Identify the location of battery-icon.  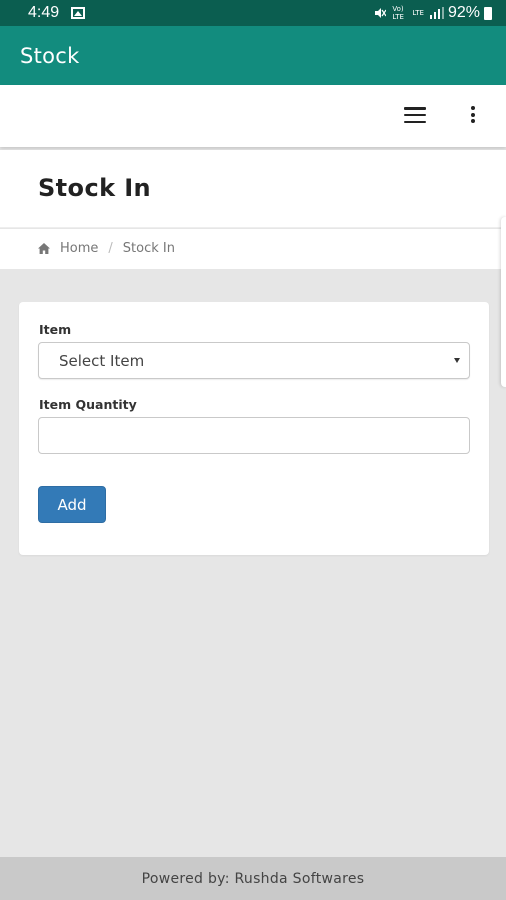
(488, 13).